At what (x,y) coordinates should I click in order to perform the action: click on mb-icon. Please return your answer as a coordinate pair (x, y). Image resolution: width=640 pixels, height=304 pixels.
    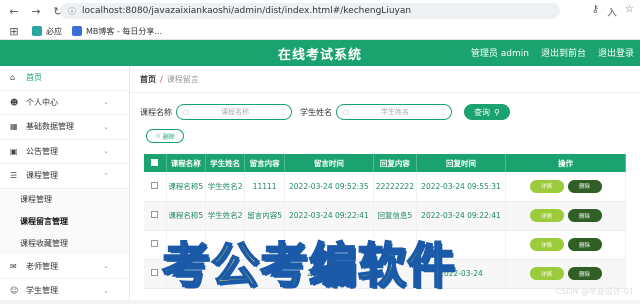
    Looking at the image, I should click on (77, 31).